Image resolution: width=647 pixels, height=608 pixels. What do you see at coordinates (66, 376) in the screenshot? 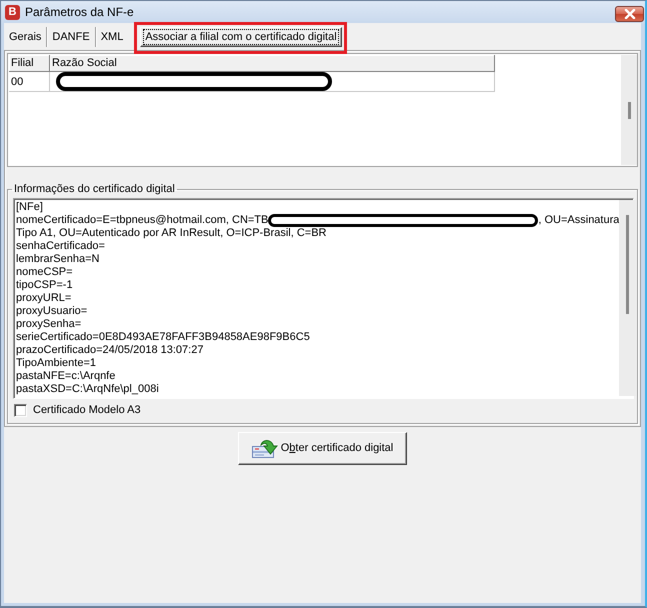
I see `text-line: pastaNFE=c:\Arqnfe` at bounding box center [66, 376].